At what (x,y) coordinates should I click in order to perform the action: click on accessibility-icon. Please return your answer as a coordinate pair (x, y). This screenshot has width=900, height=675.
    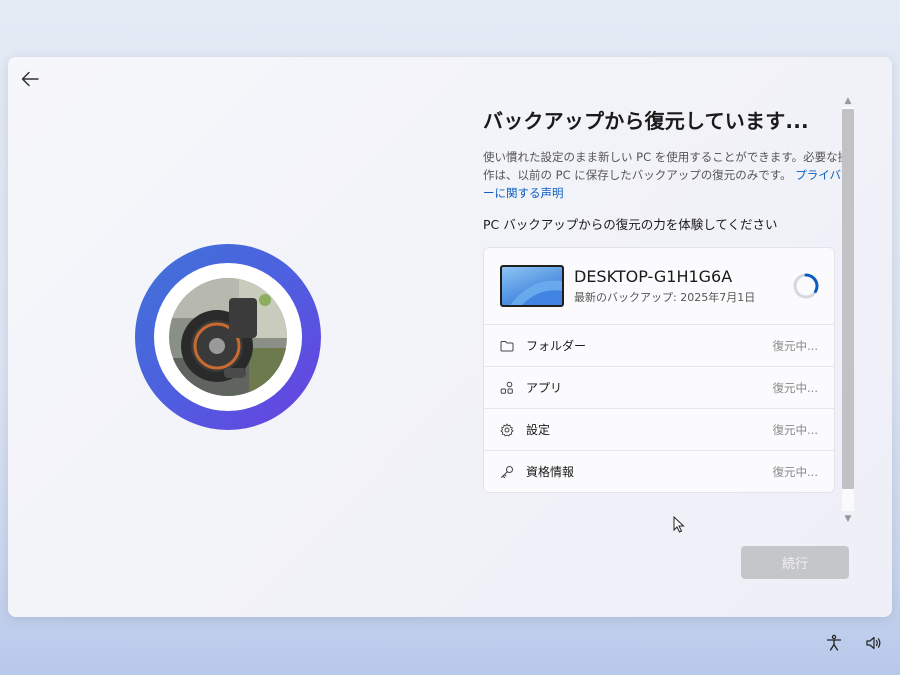
    Looking at the image, I should click on (834, 643).